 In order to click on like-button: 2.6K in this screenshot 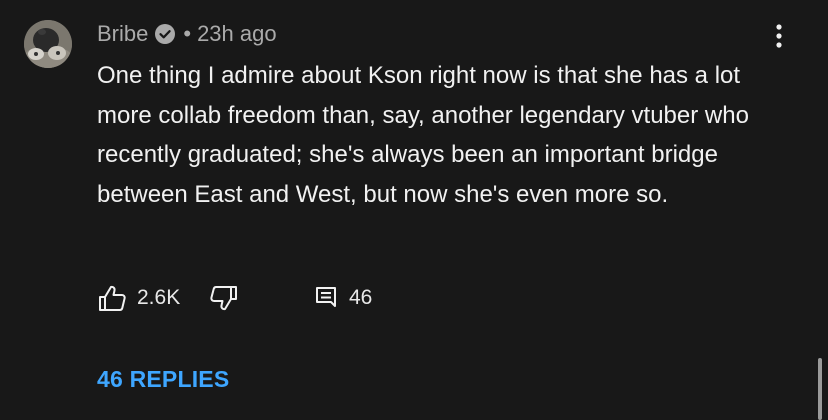, I will do `click(138, 298)`.